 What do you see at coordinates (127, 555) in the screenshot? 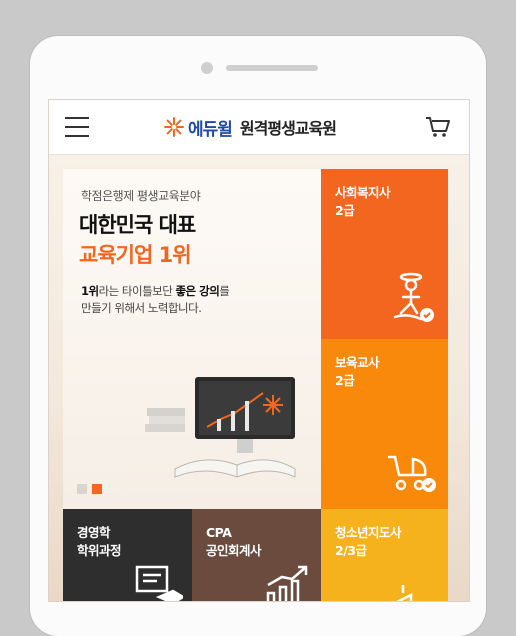
I see `tile-business-degree: 경영학 학위과정` at bounding box center [127, 555].